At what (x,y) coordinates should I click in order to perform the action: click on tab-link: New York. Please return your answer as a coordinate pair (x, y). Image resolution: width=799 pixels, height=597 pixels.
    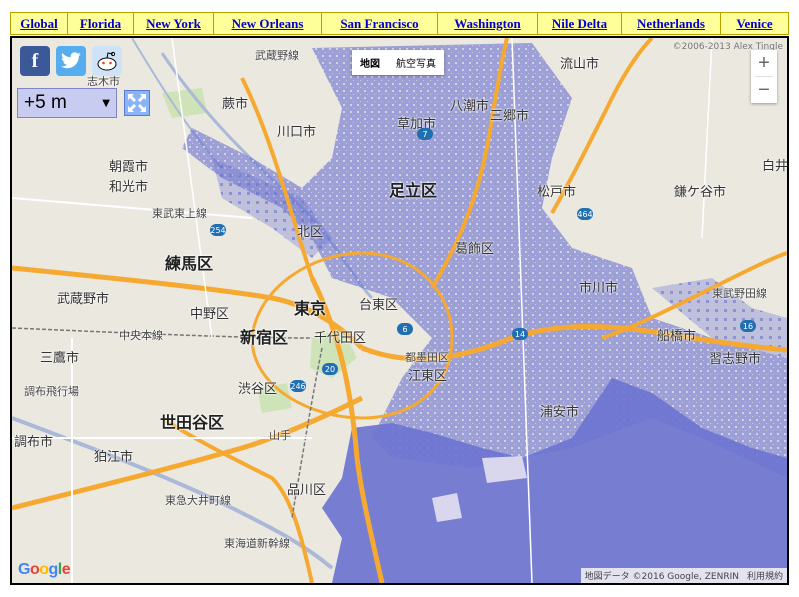
    Looking at the image, I should click on (173, 24).